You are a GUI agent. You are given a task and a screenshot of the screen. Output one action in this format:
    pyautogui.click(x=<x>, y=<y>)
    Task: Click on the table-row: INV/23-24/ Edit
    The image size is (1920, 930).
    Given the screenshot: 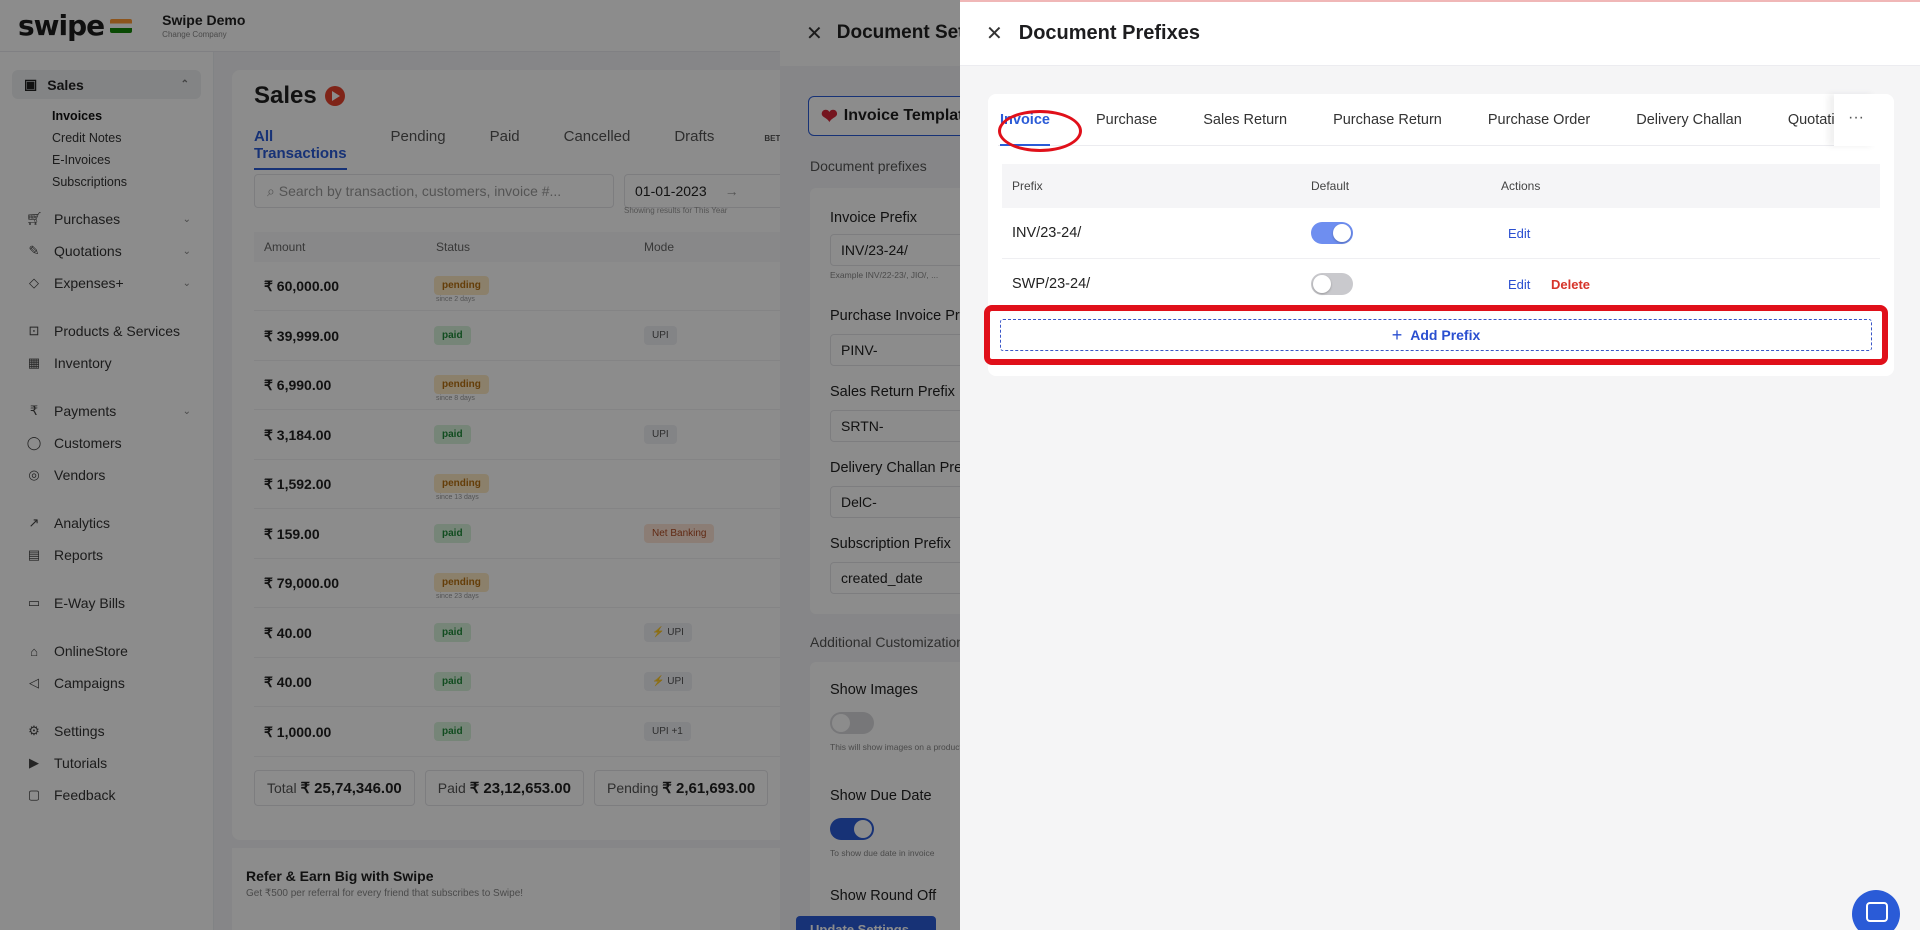 What is the action you would take?
    pyautogui.click(x=1441, y=233)
    